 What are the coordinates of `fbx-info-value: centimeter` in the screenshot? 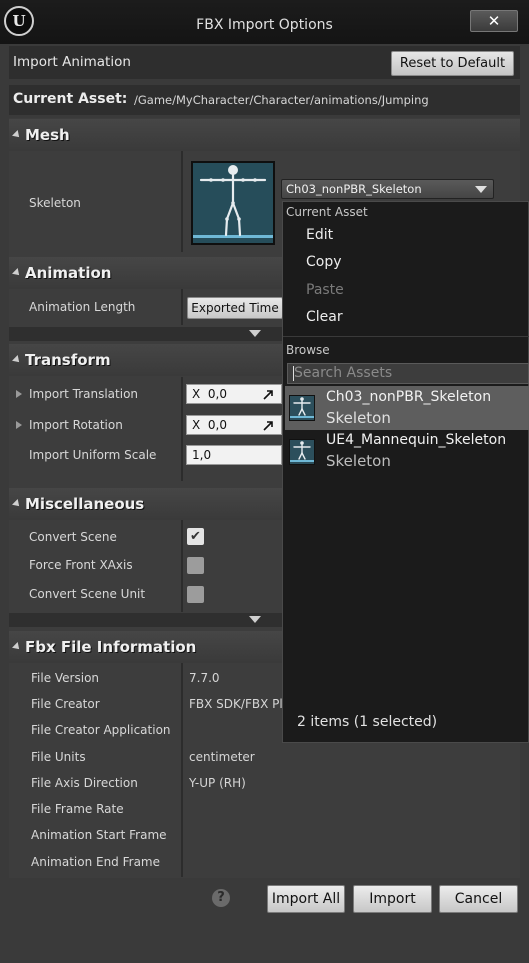 It's located at (222, 757).